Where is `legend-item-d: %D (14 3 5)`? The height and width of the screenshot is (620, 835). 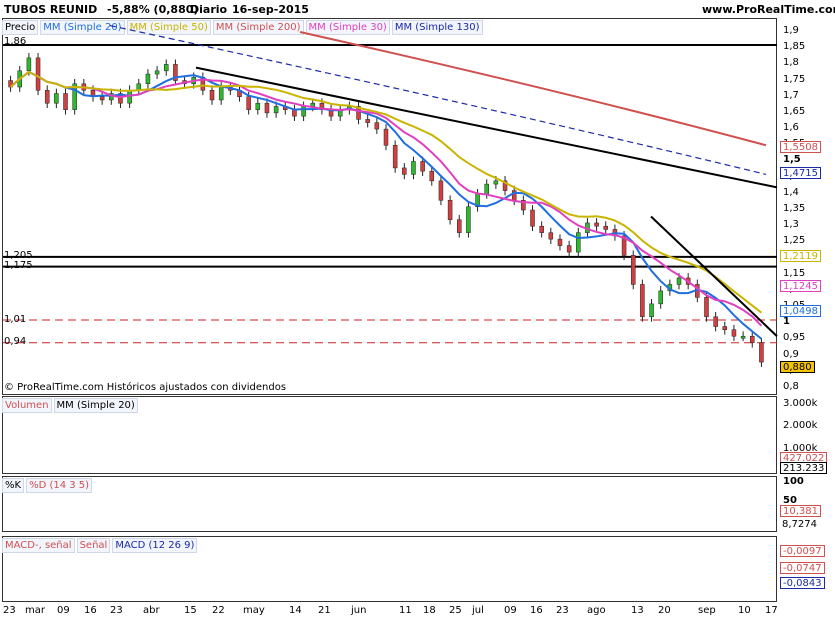
legend-item-d: %D (14 3 5) is located at coordinates (59, 485).